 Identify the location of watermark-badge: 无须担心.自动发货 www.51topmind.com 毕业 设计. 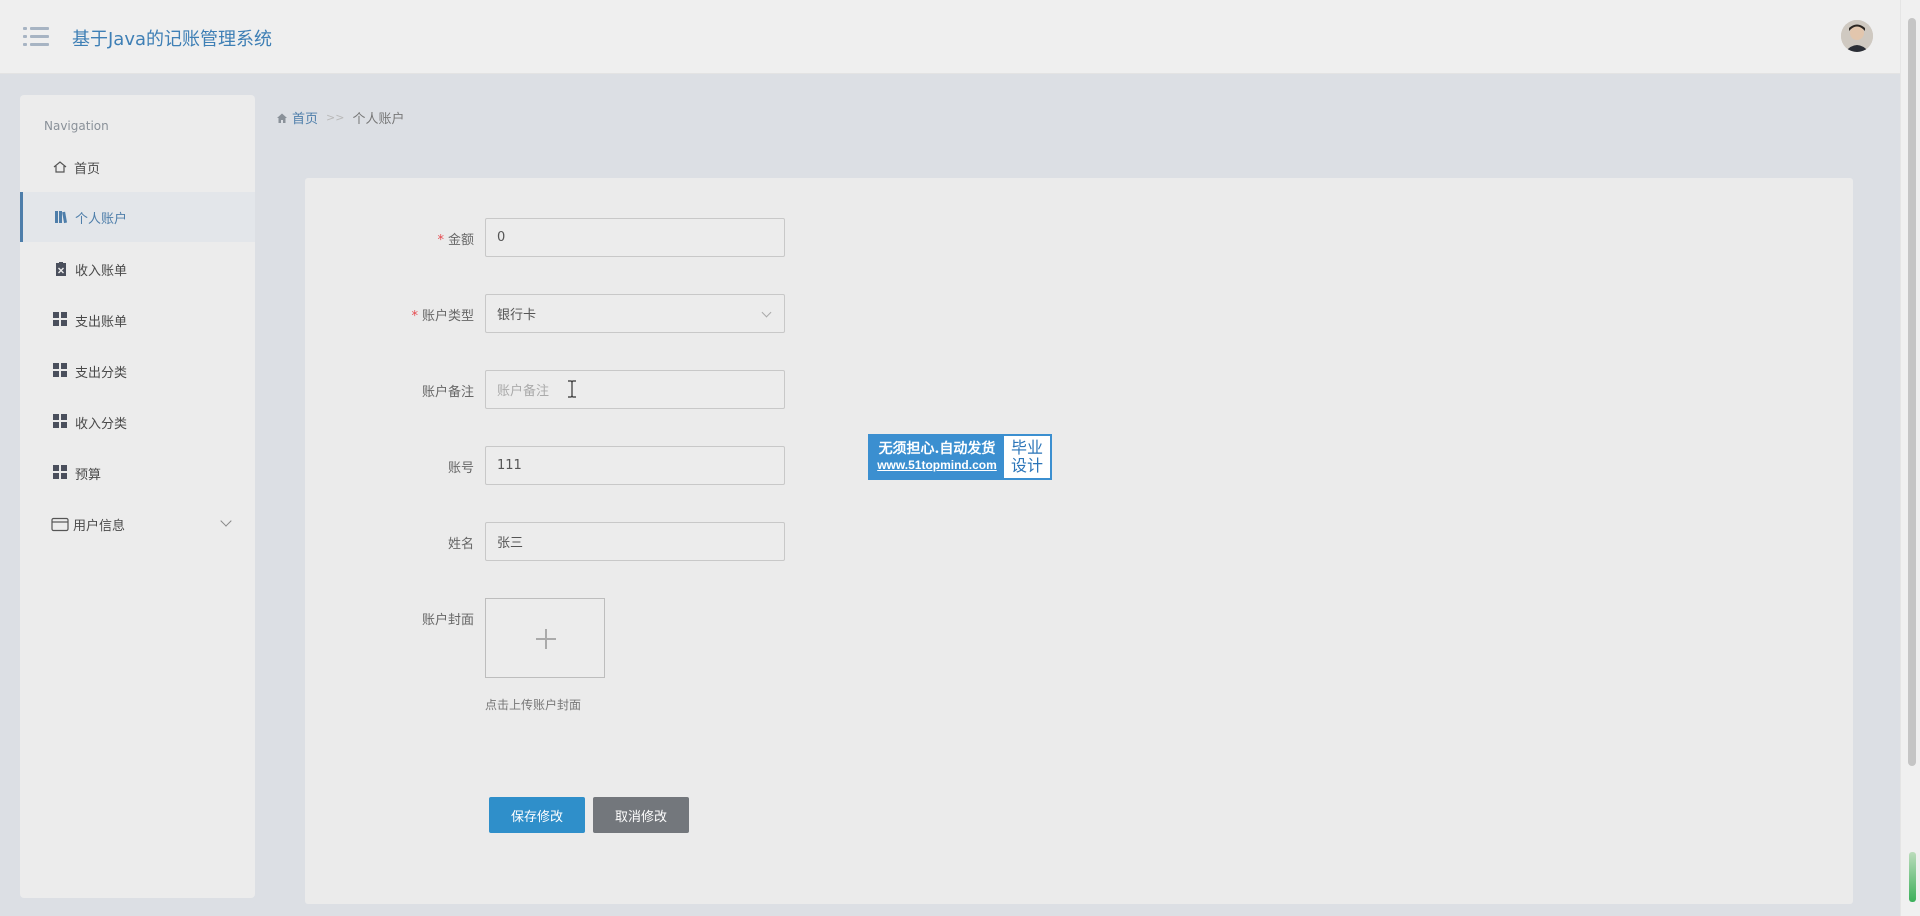
(960, 457).